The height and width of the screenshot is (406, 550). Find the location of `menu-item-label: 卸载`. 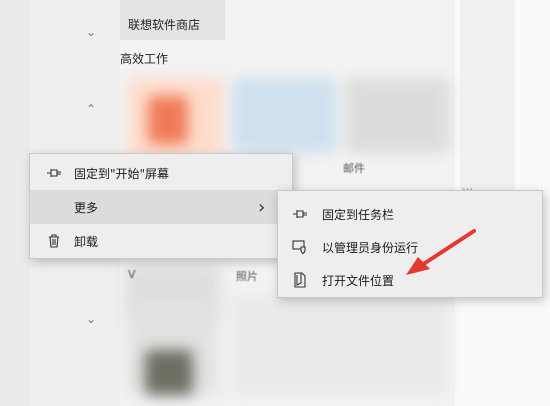

menu-item-label: 卸载 is located at coordinates (86, 241).